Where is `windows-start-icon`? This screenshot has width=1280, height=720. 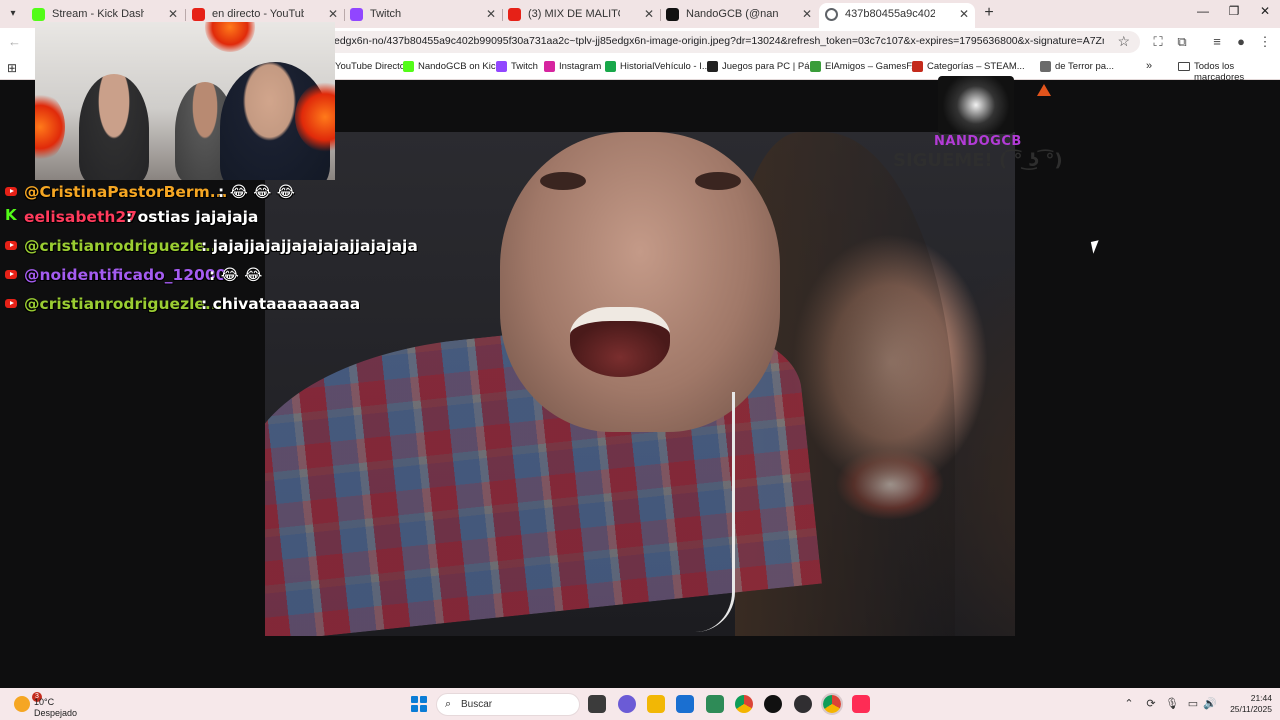
windows-start-icon is located at coordinates (419, 704).